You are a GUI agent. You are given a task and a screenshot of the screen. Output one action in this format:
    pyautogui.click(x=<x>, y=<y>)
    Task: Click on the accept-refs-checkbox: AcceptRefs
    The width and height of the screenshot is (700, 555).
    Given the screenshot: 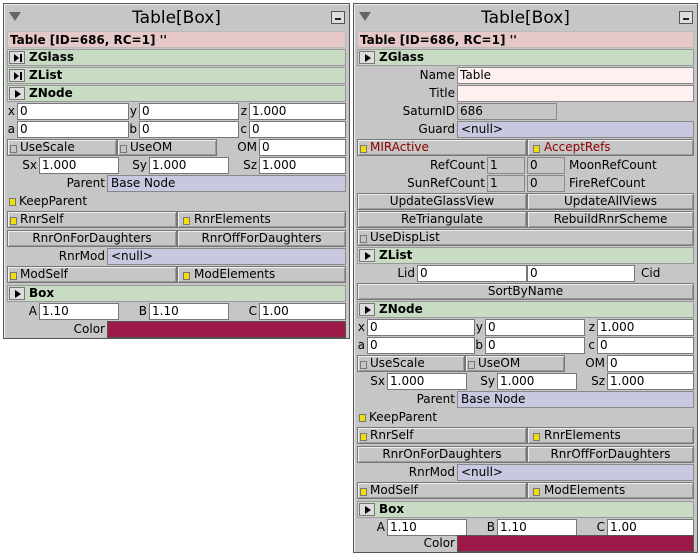 What is the action you would take?
    pyautogui.click(x=610, y=147)
    